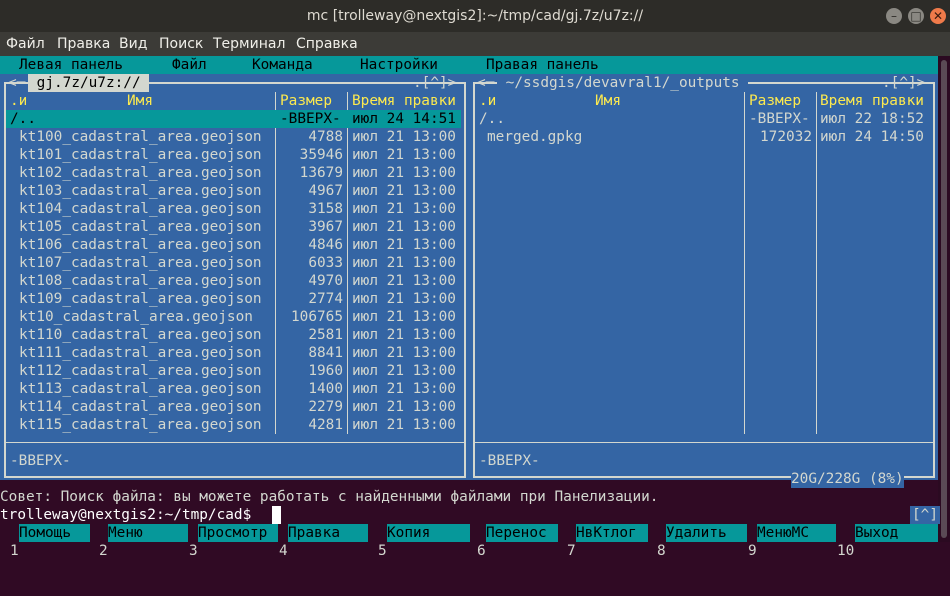 The image size is (950, 596). What do you see at coordinates (916, 16) in the screenshot?
I see `maximize-icon: □` at bounding box center [916, 16].